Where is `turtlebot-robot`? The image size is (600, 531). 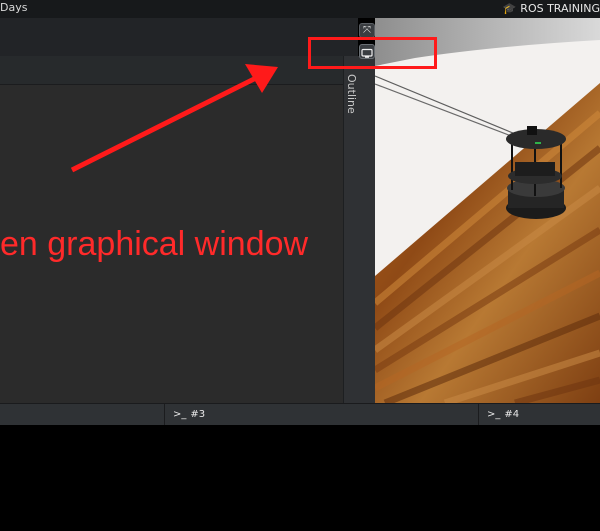
turtlebot-robot is located at coordinates (536, 172).